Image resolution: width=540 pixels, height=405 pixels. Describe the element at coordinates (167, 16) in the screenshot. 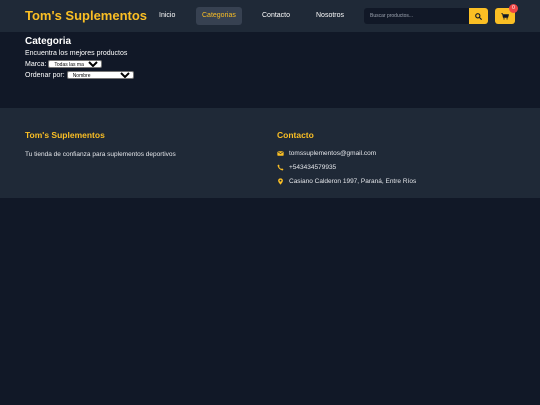

I see `nav-inicio: Inicio` at that location.